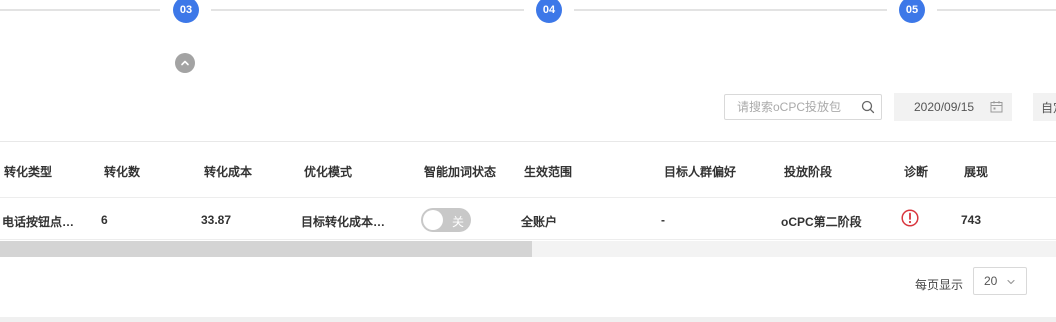  I want to click on chevron-up-icon, so click(185, 63).